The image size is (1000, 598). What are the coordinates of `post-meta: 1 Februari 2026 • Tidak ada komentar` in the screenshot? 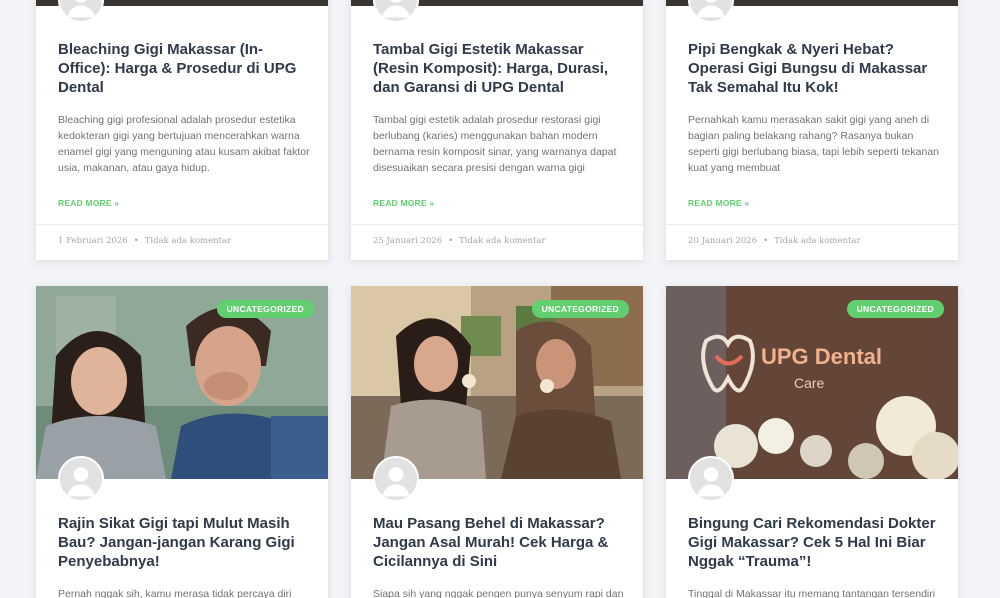 It's located at (182, 242).